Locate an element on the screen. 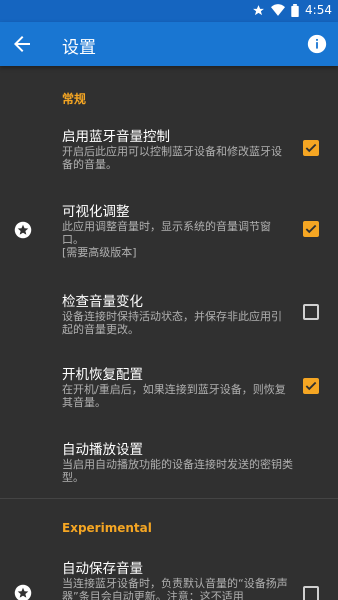 The image size is (338, 600). status-bar: 4:54 is located at coordinates (169, 11).